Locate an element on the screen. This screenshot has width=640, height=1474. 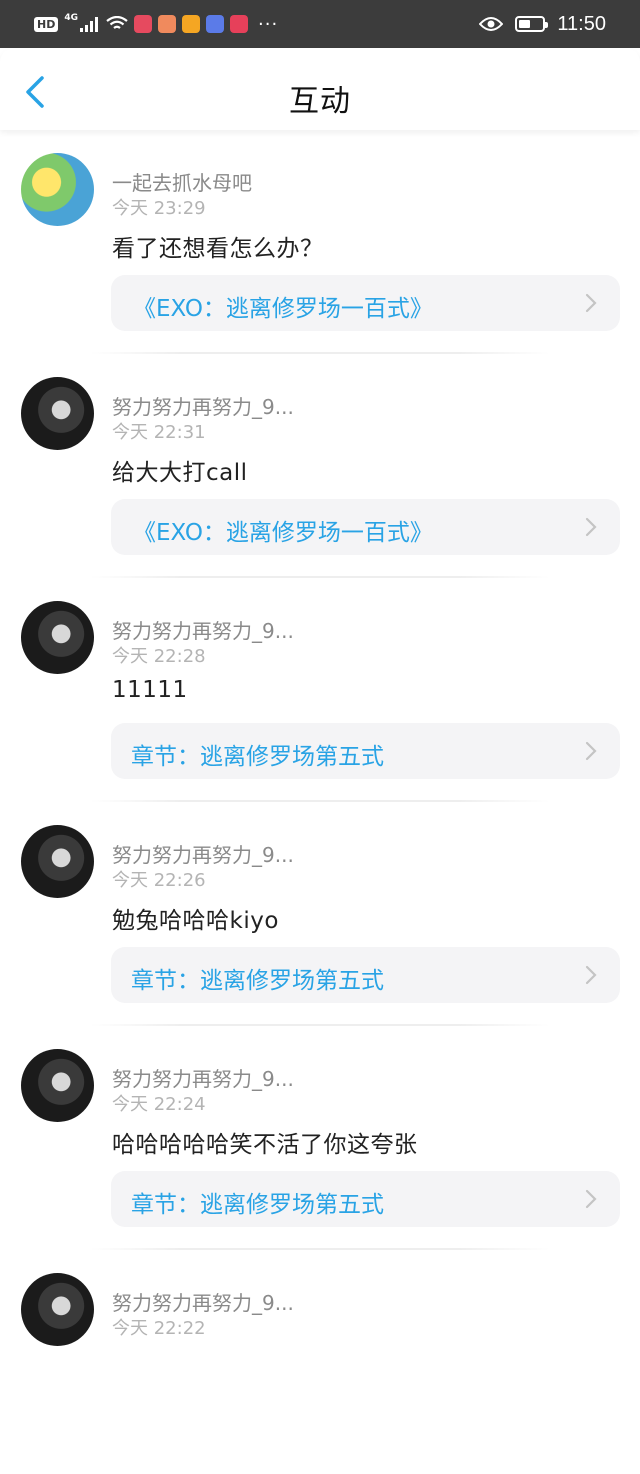
notify-icon is located at coordinates (239, 24).